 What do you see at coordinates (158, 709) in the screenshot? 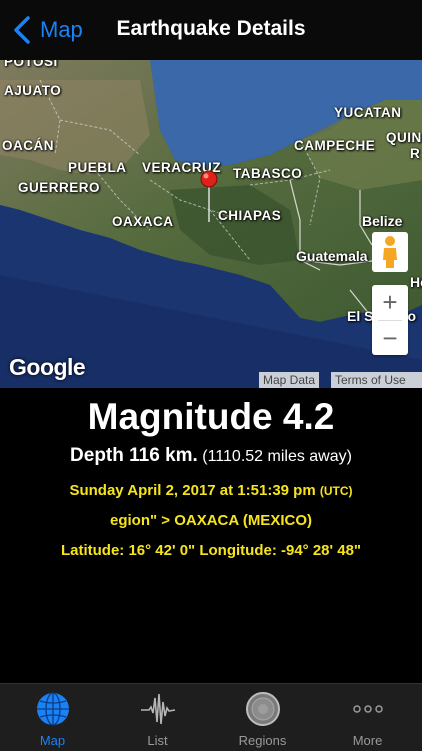
I see `seismograph-icon` at bounding box center [158, 709].